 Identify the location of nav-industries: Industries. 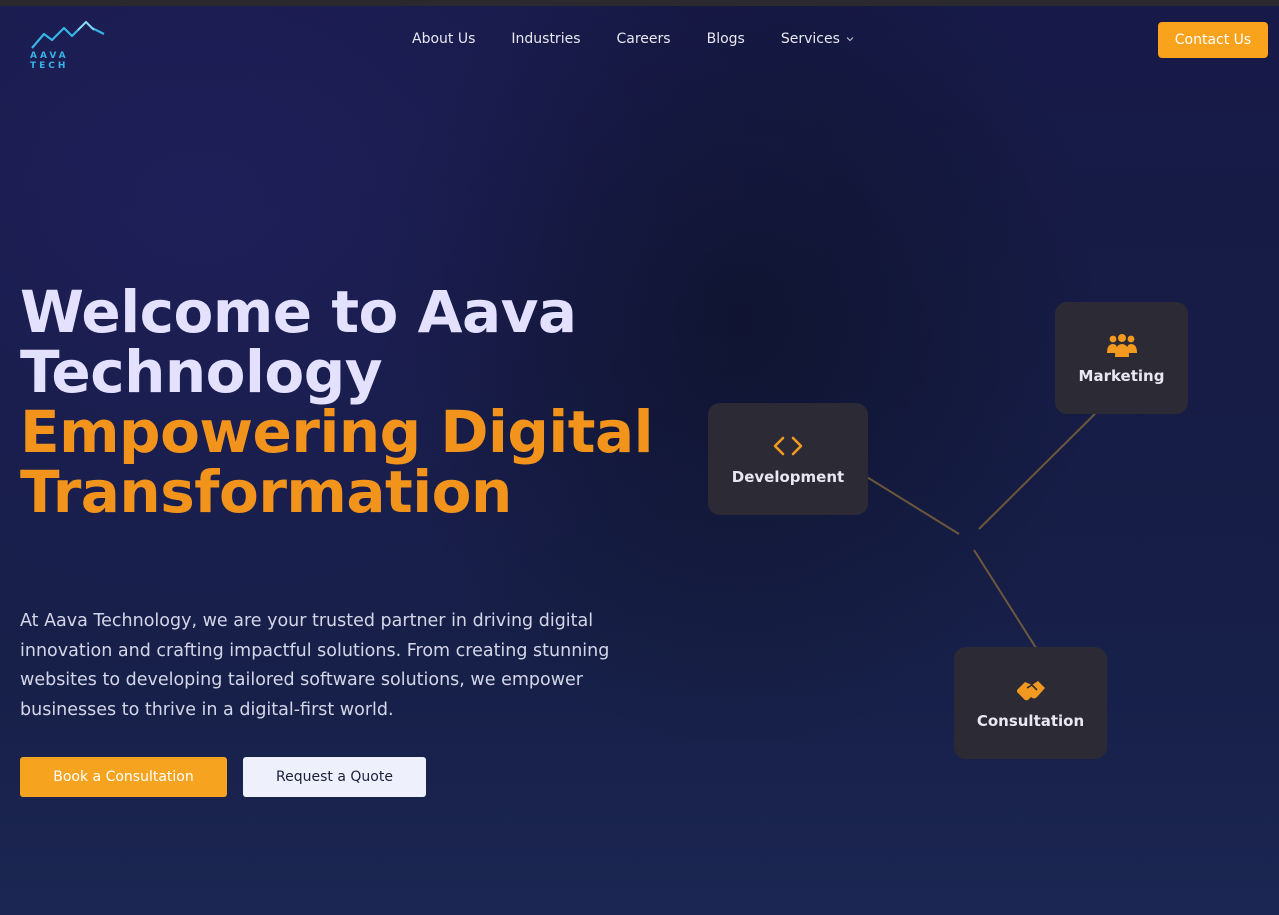
(545, 39).